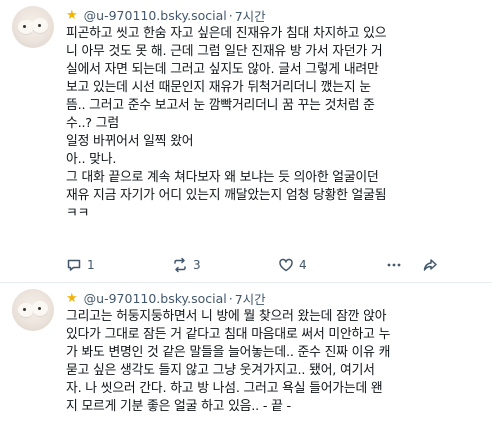 The height and width of the screenshot is (438, 492). I want to click on text-line: 있다가 그대로 잠든 거 같다고 침대 마음대로 써서 미안하고 누, so click(228, 334).